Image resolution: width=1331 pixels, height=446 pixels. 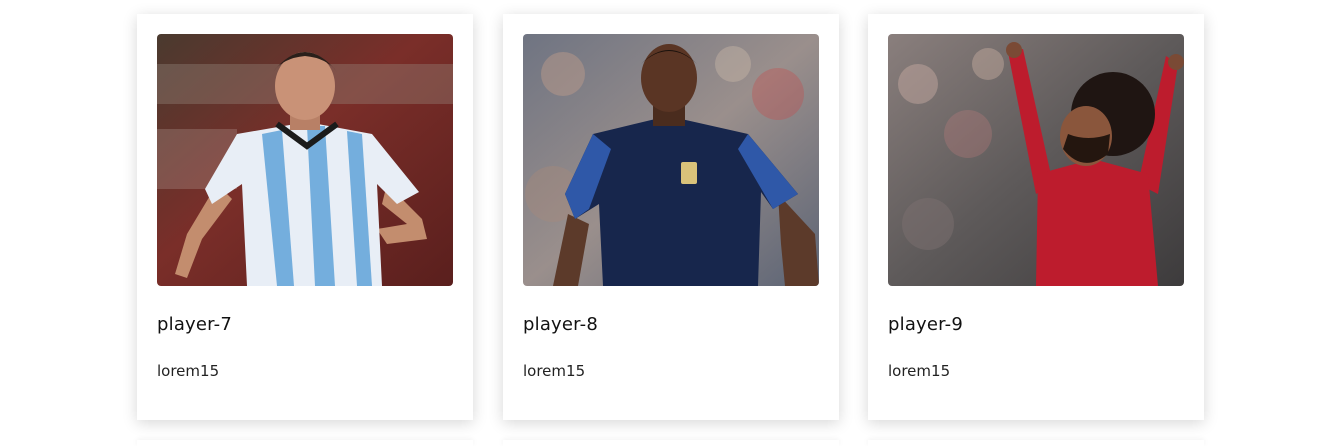 I want to click on player-photo-france, so click(x=671, y=160).